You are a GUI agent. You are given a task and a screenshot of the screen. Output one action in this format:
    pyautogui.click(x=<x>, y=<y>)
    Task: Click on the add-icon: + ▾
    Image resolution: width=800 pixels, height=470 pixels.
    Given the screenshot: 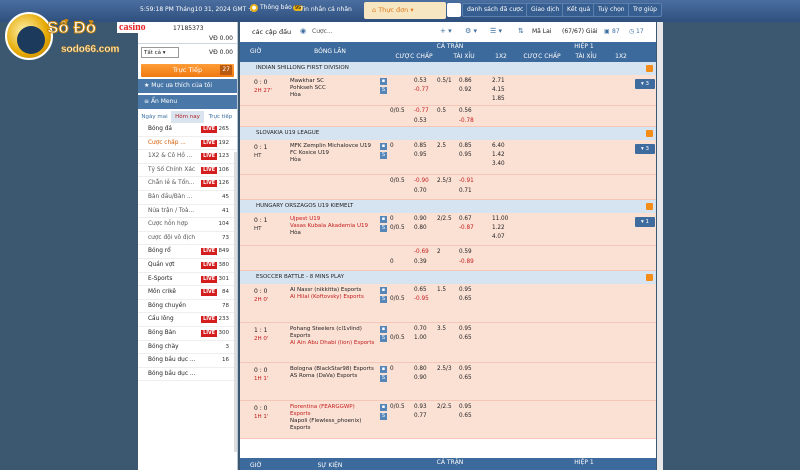 What is the action you would take?
    pyautogui.click(x=446, y=31)
    